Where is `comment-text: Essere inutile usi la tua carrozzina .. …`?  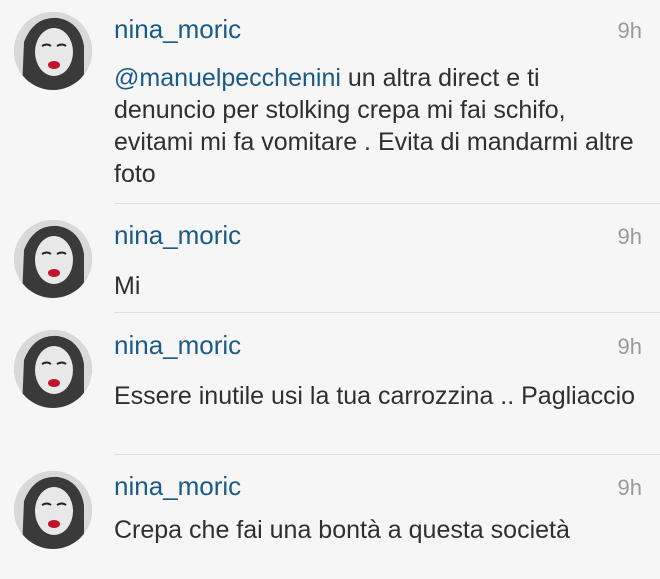 comment-text: Essere inutile usi la tua carrozzina .. … is located at coordinates (375, 396).